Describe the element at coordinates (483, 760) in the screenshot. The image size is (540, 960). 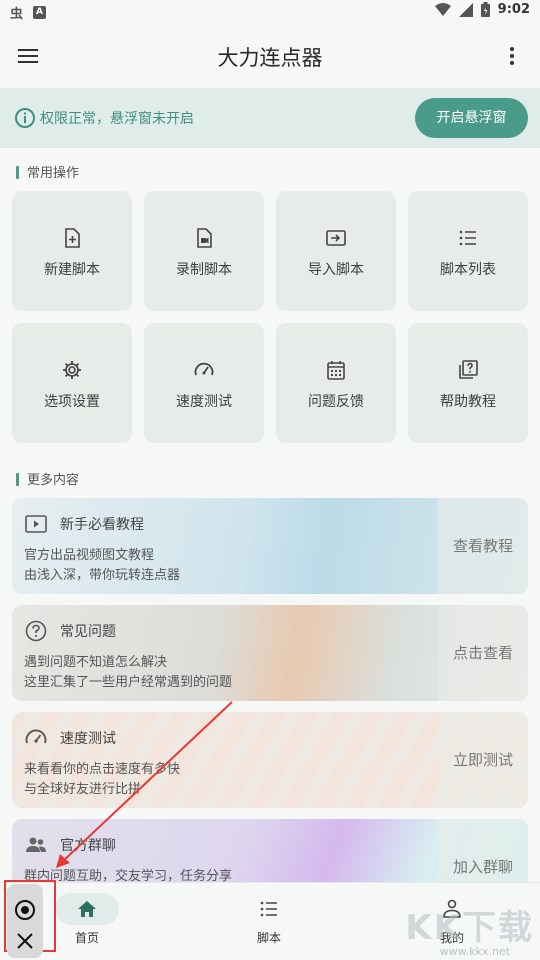
I see `start-test-button: 立即测试` at that location.